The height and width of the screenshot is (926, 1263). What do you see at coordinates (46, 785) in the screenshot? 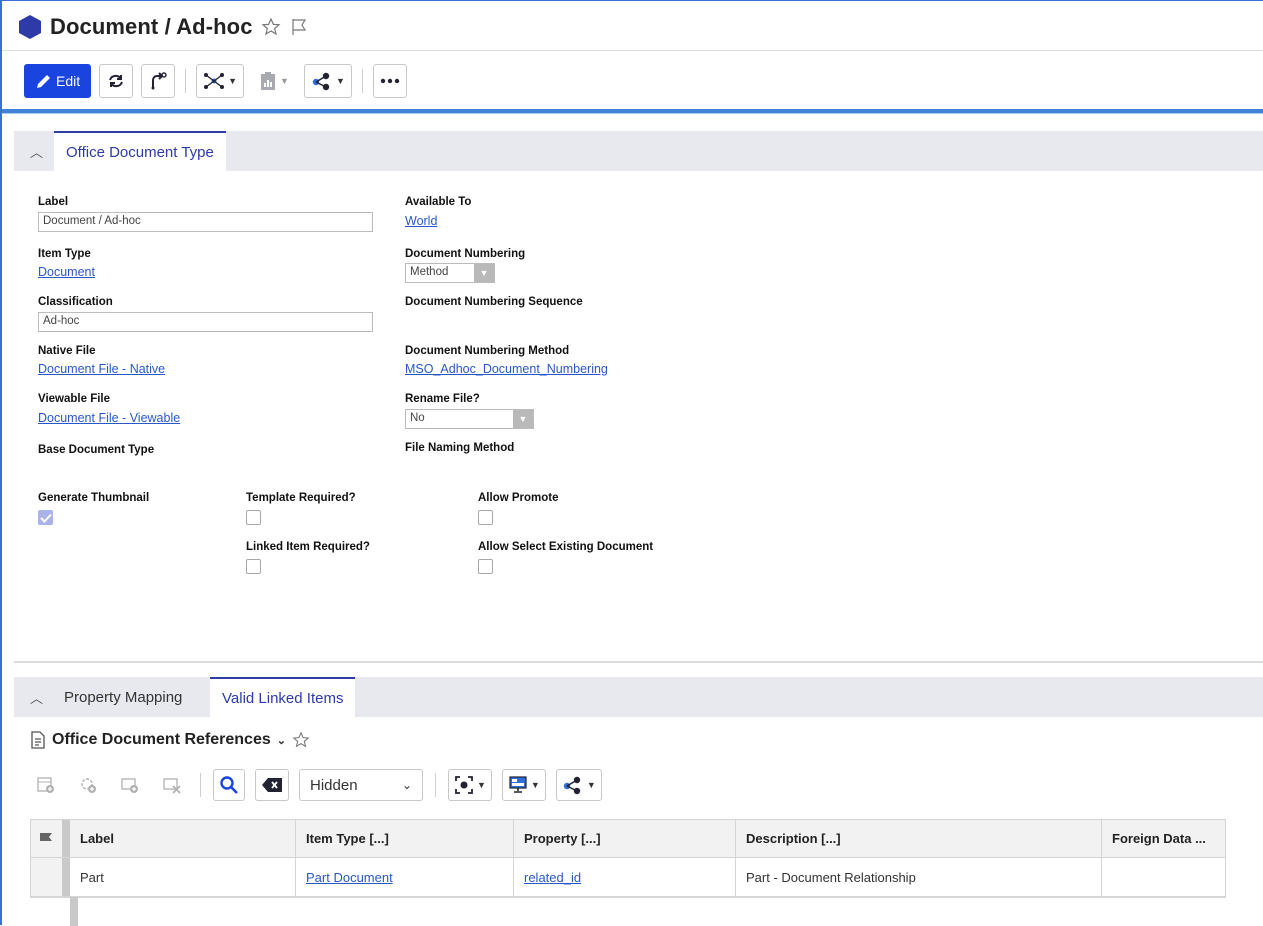
I see `new-relationship-button` at bounding box center [46, 785].